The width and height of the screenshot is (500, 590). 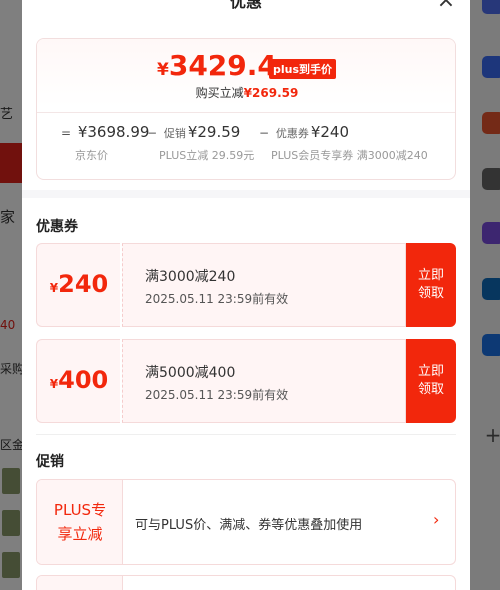 I want to click on breakdown-tag: 优惠券, so click(x=292, y=133).